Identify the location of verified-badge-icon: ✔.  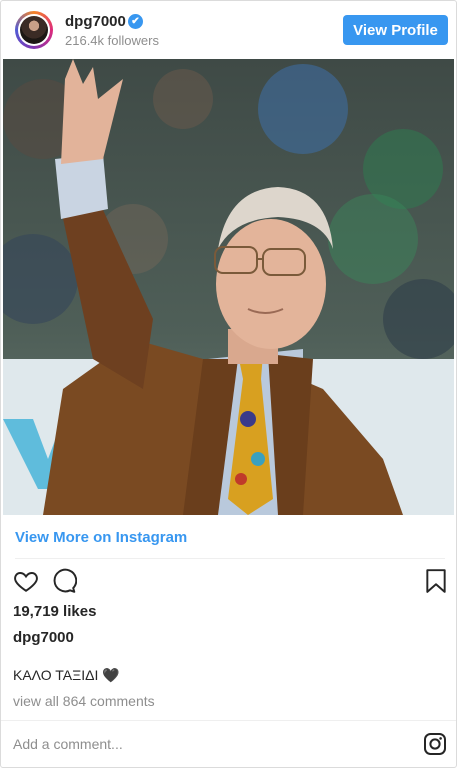
(135, 21).